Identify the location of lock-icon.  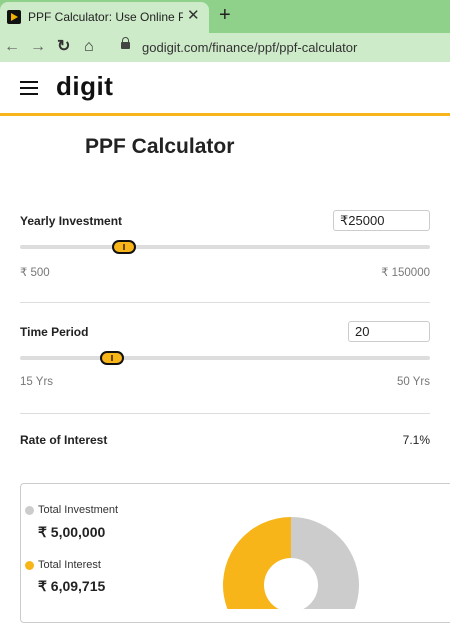
(125, 43).